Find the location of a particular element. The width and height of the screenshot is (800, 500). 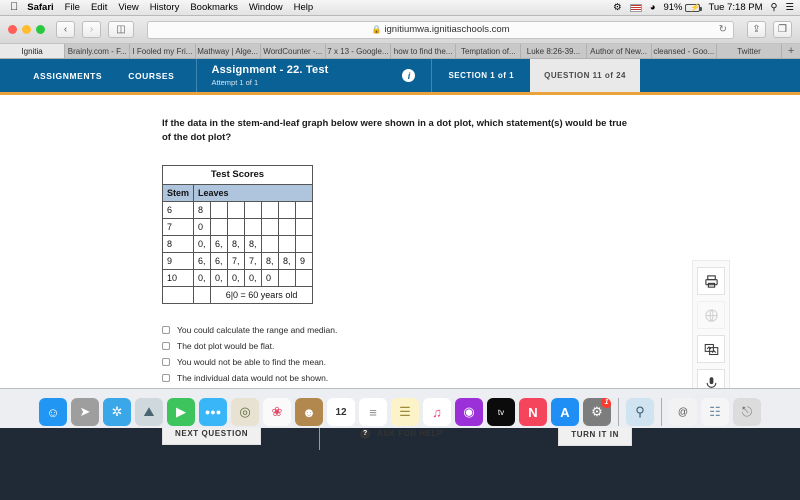

menu-item-file: File is located at coordinates (72, 7).